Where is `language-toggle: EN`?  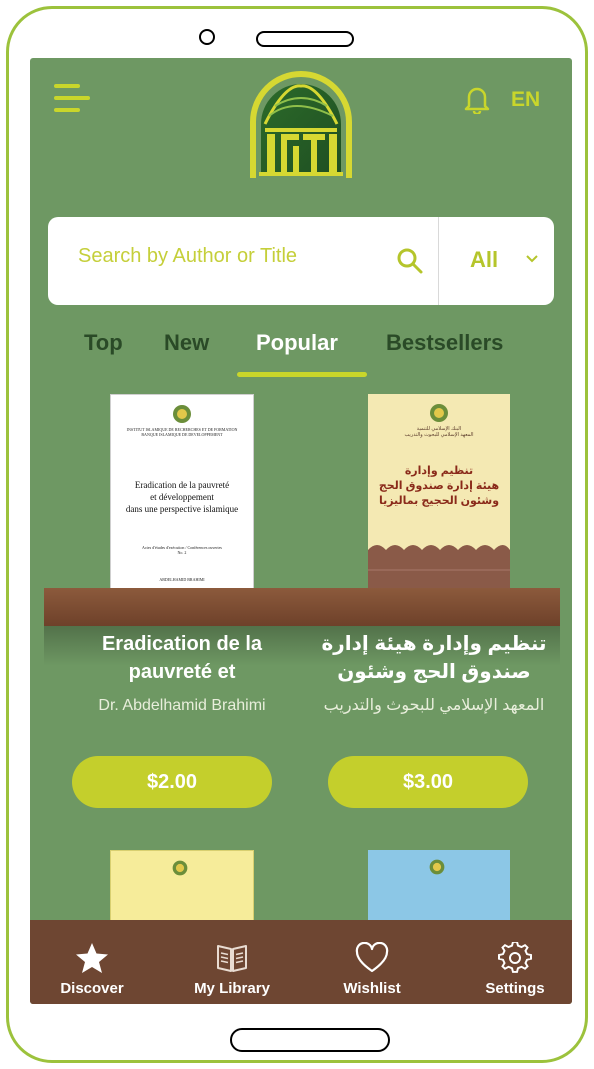 language-toggle: EN is located at coordinates (525, 100).